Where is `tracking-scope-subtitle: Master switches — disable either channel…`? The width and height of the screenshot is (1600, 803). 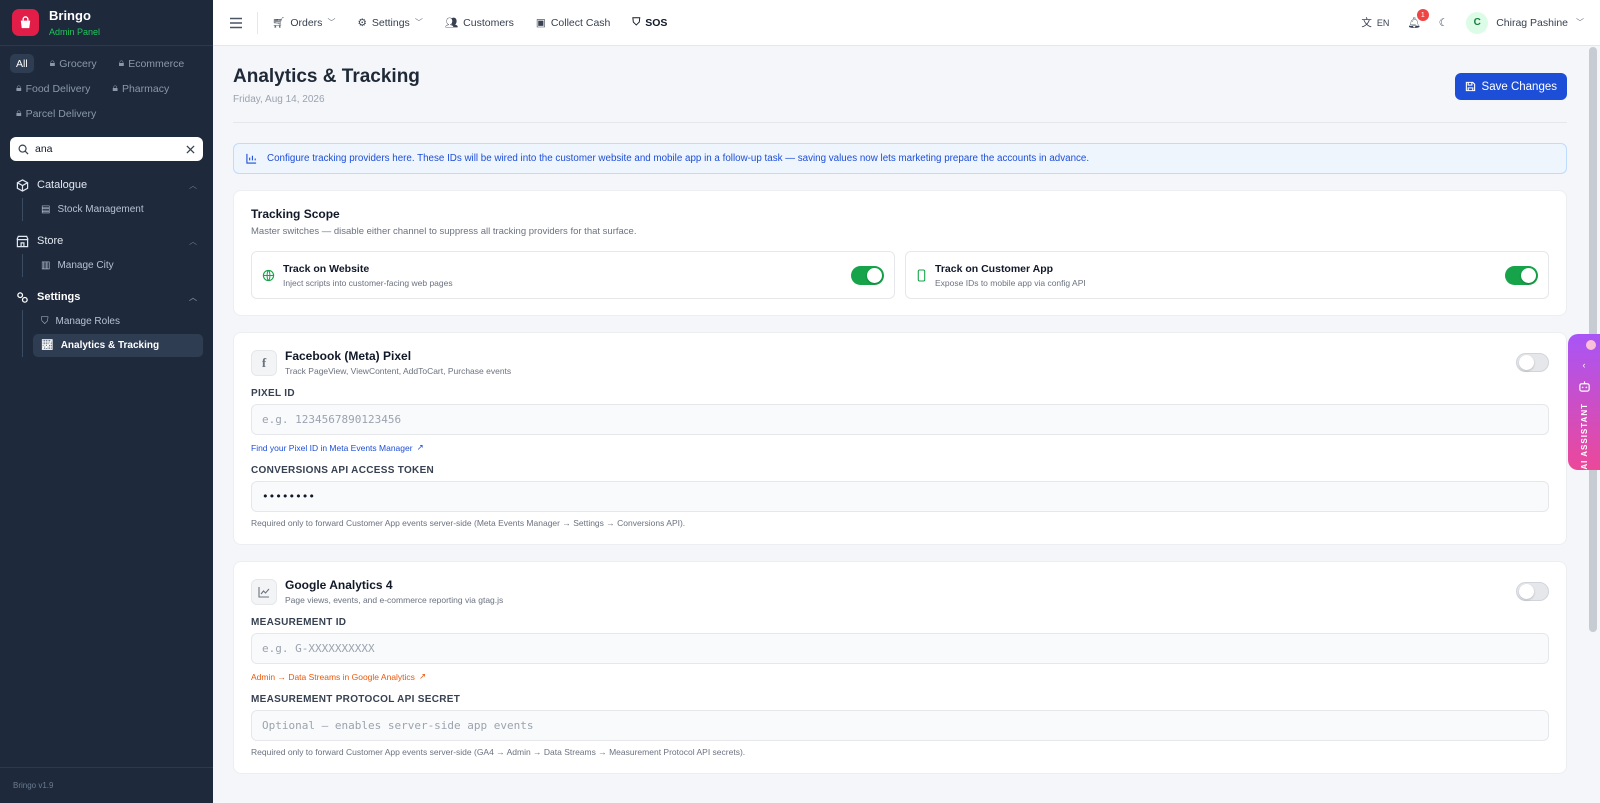
tracking-scope-subtitle: Master switches — disable either channel… is located at coordinates (444, 231).